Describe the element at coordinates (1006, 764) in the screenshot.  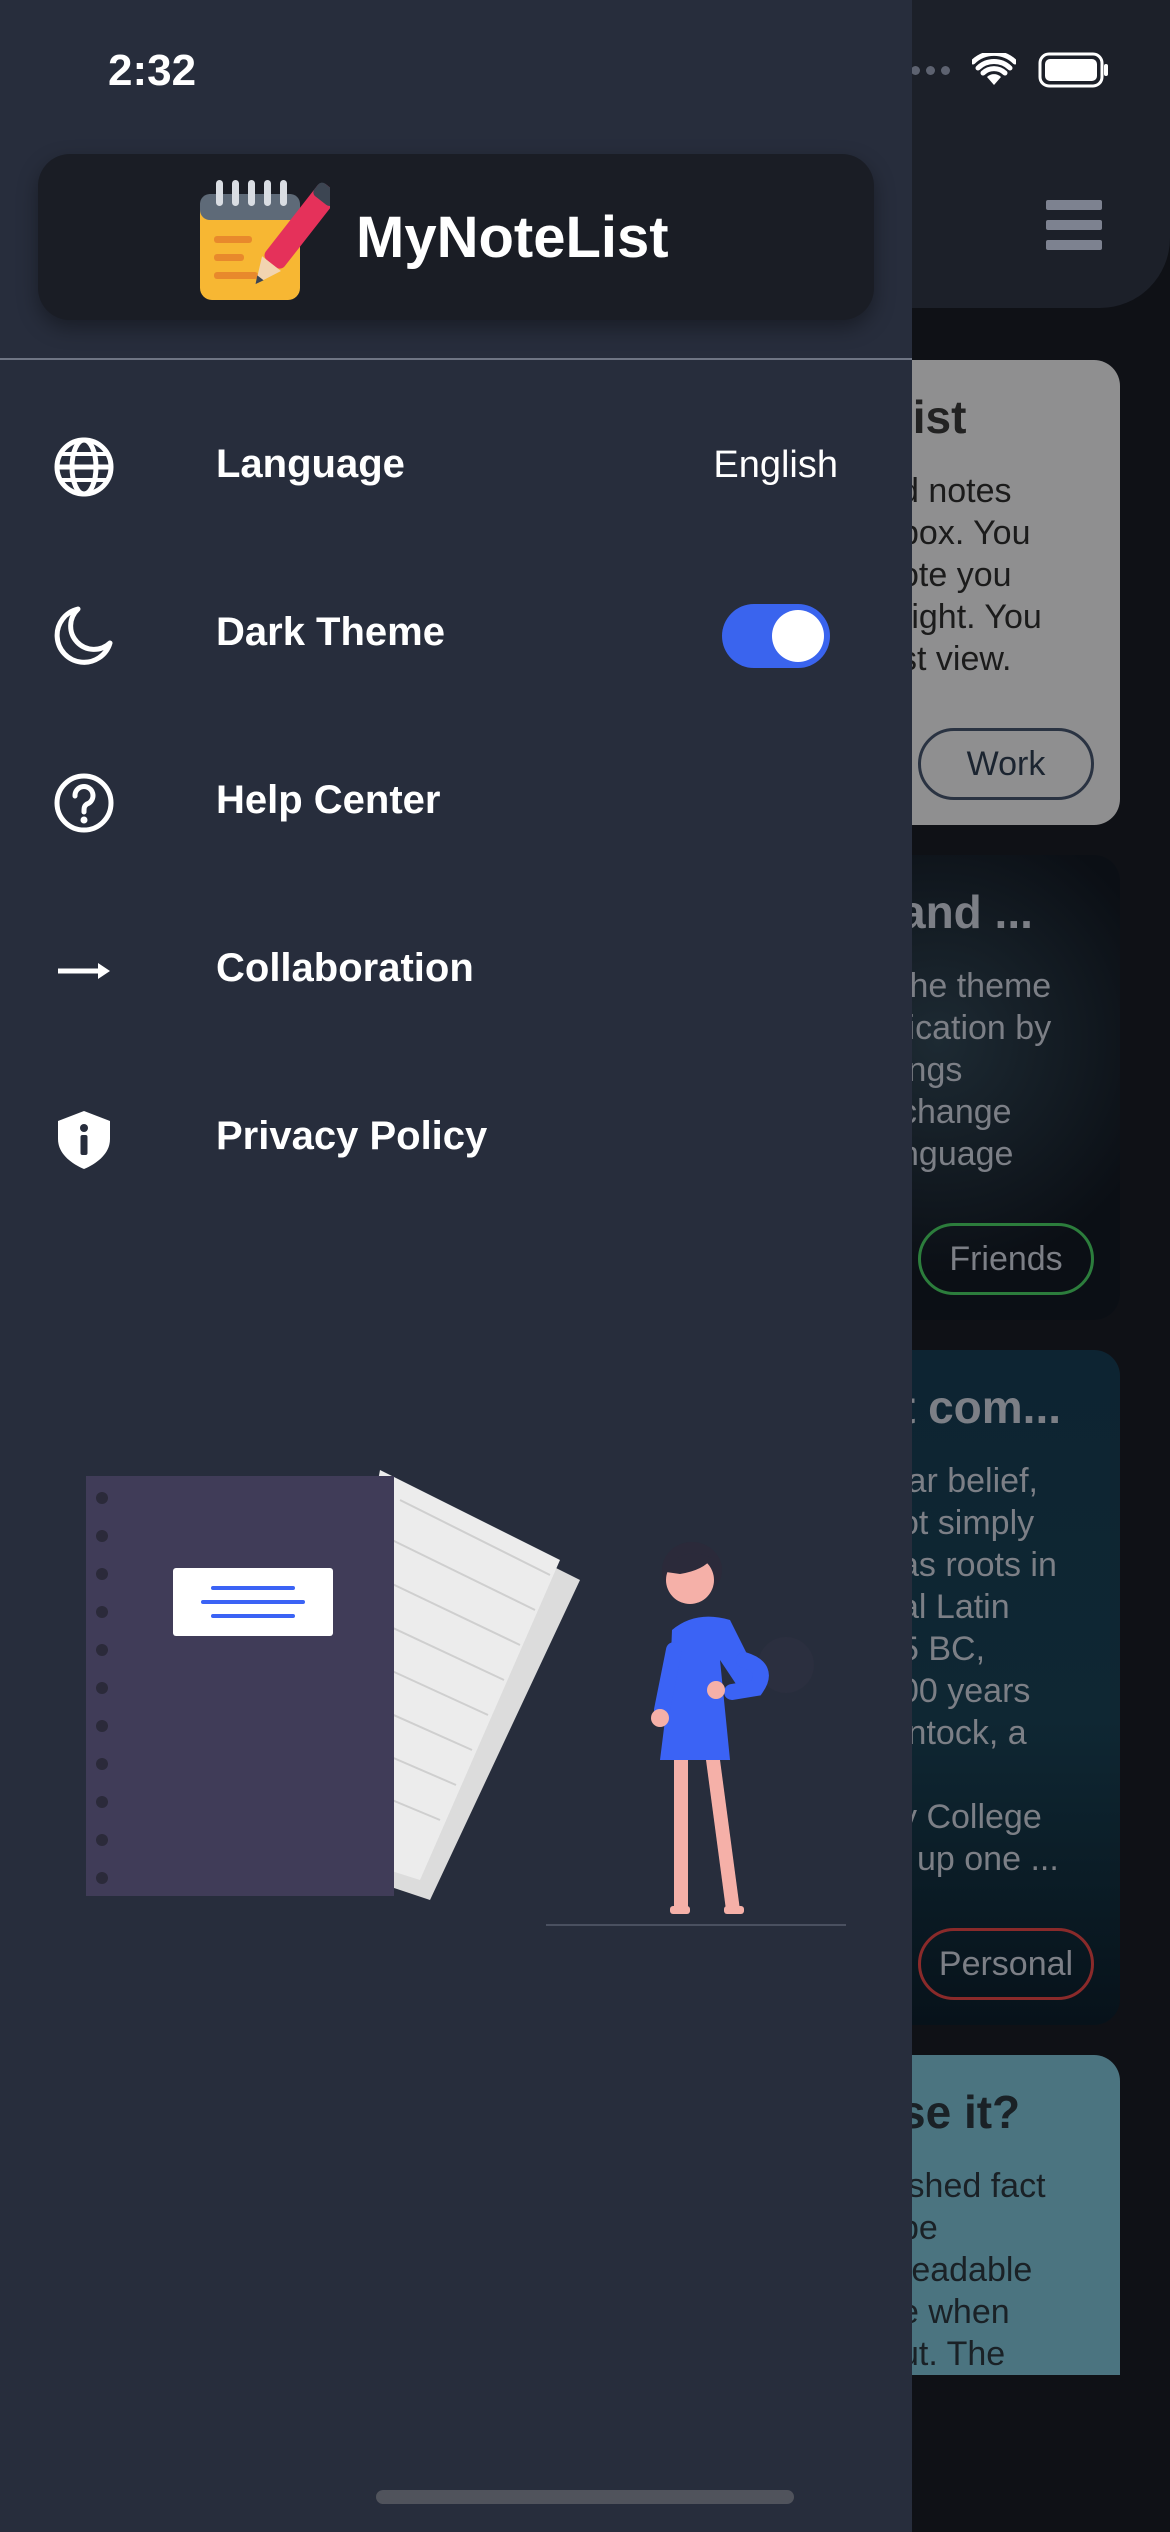
I see `note-tag: Work` at that location.